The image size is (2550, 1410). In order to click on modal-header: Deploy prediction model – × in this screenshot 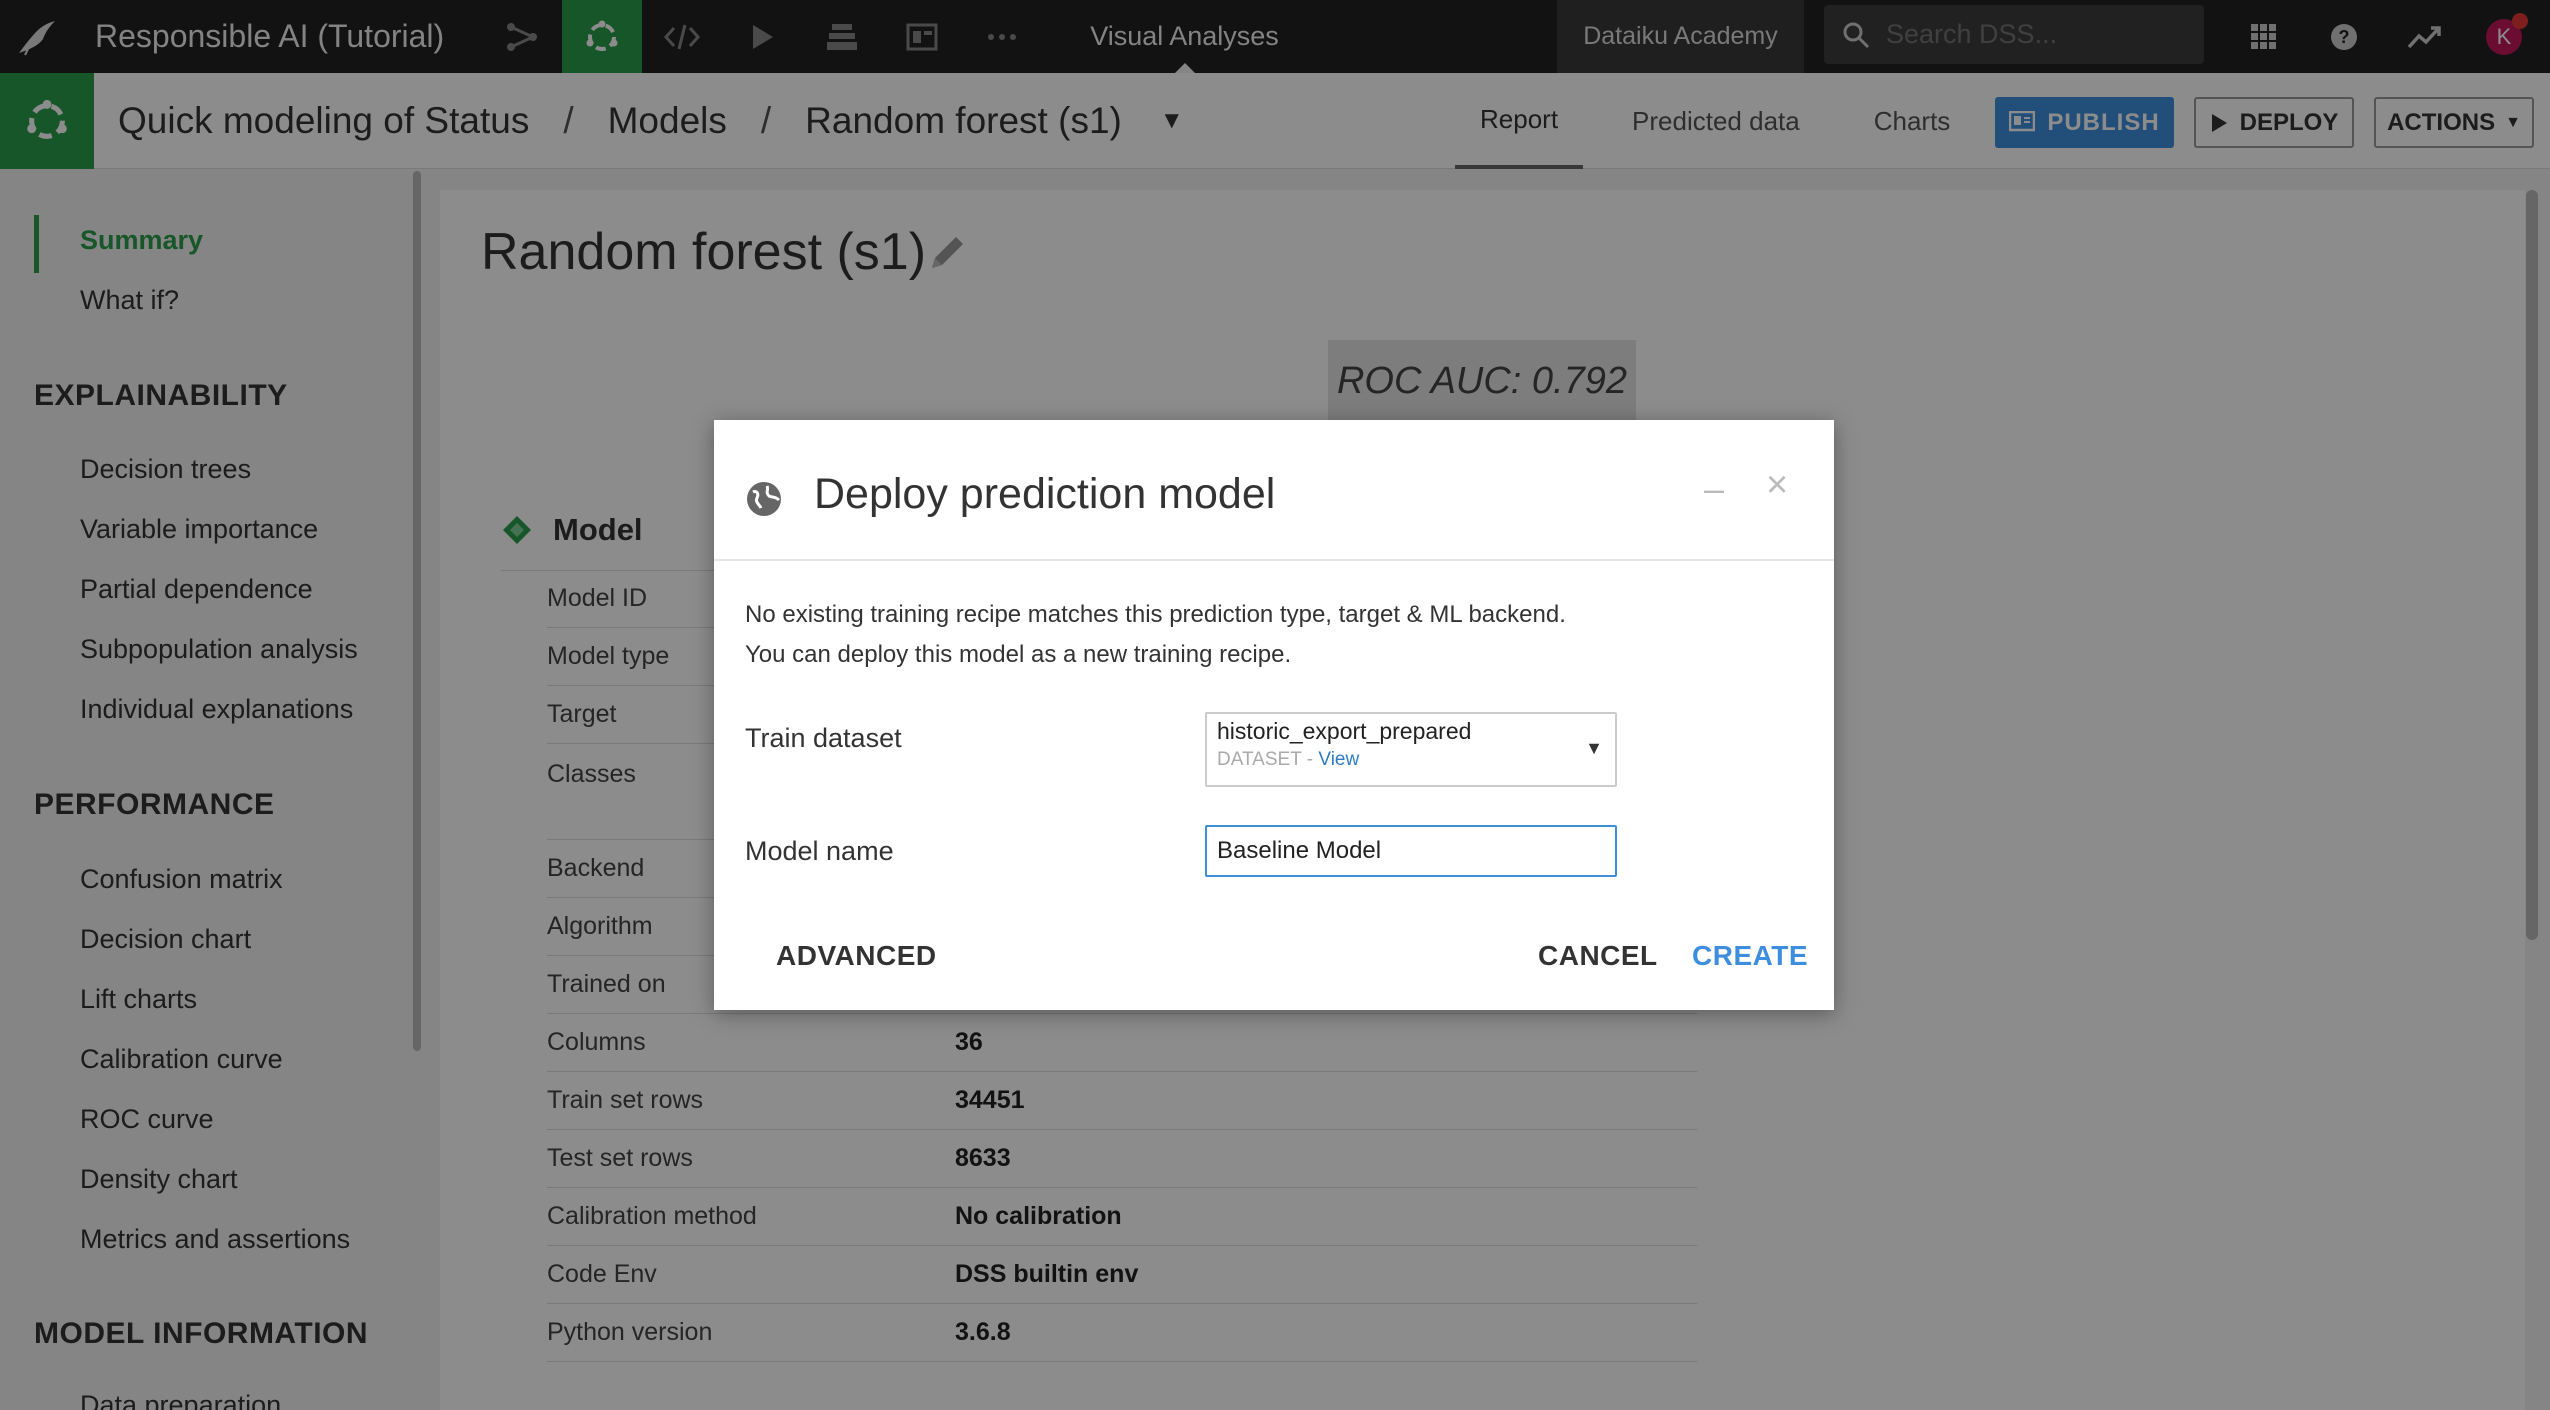, I will do `click(1274, 490)`.